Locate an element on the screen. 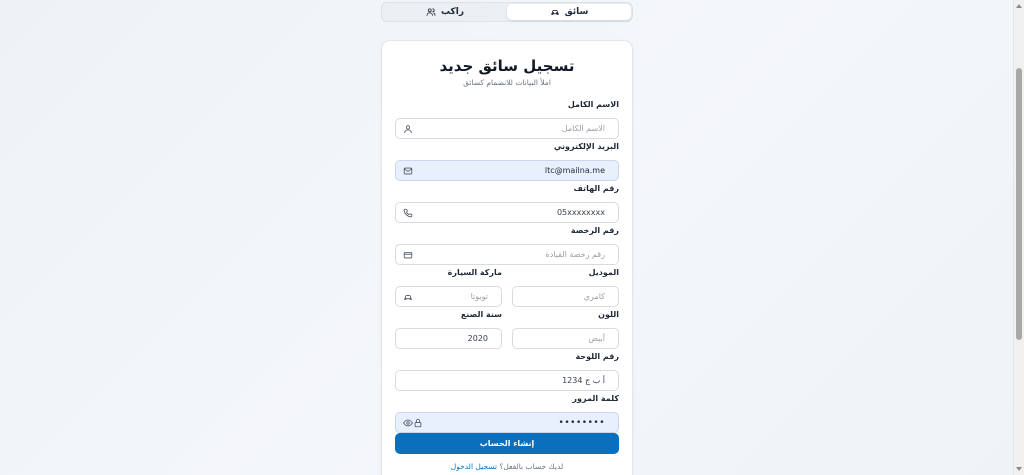  year-label: سنة الصنع is located at coordinates (481, 314).